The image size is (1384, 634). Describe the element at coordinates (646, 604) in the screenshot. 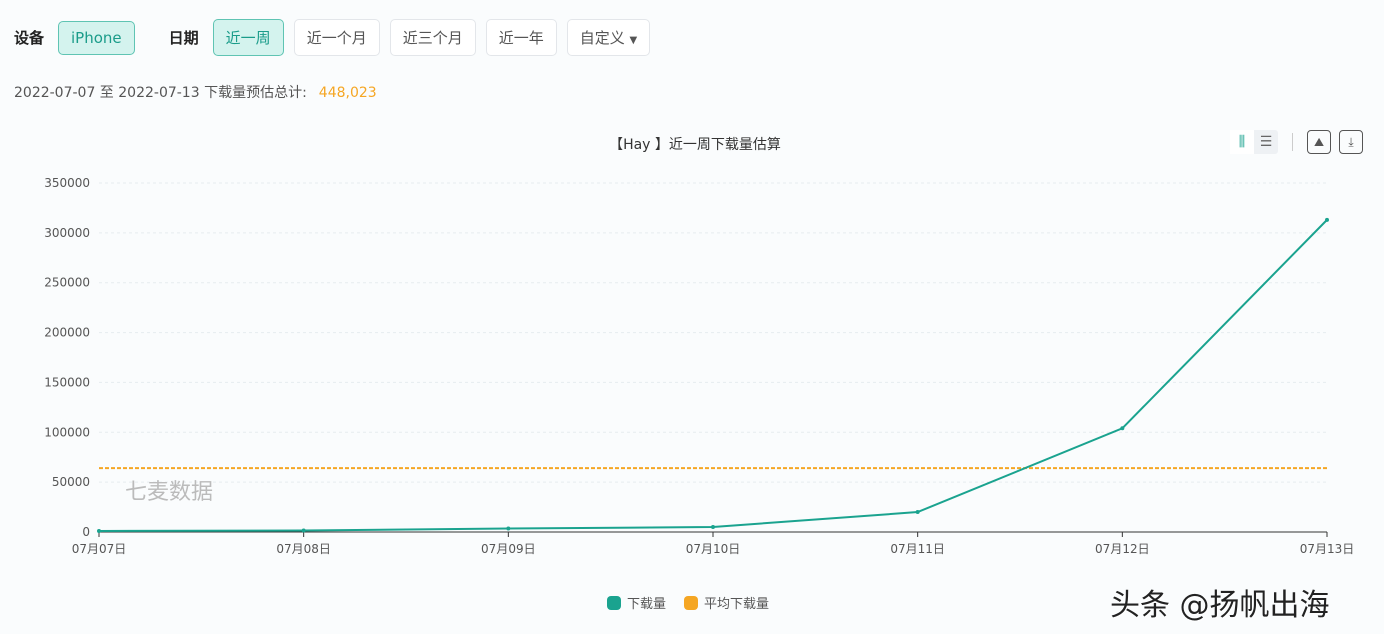

I see `legend-label: 下载量` at that location.